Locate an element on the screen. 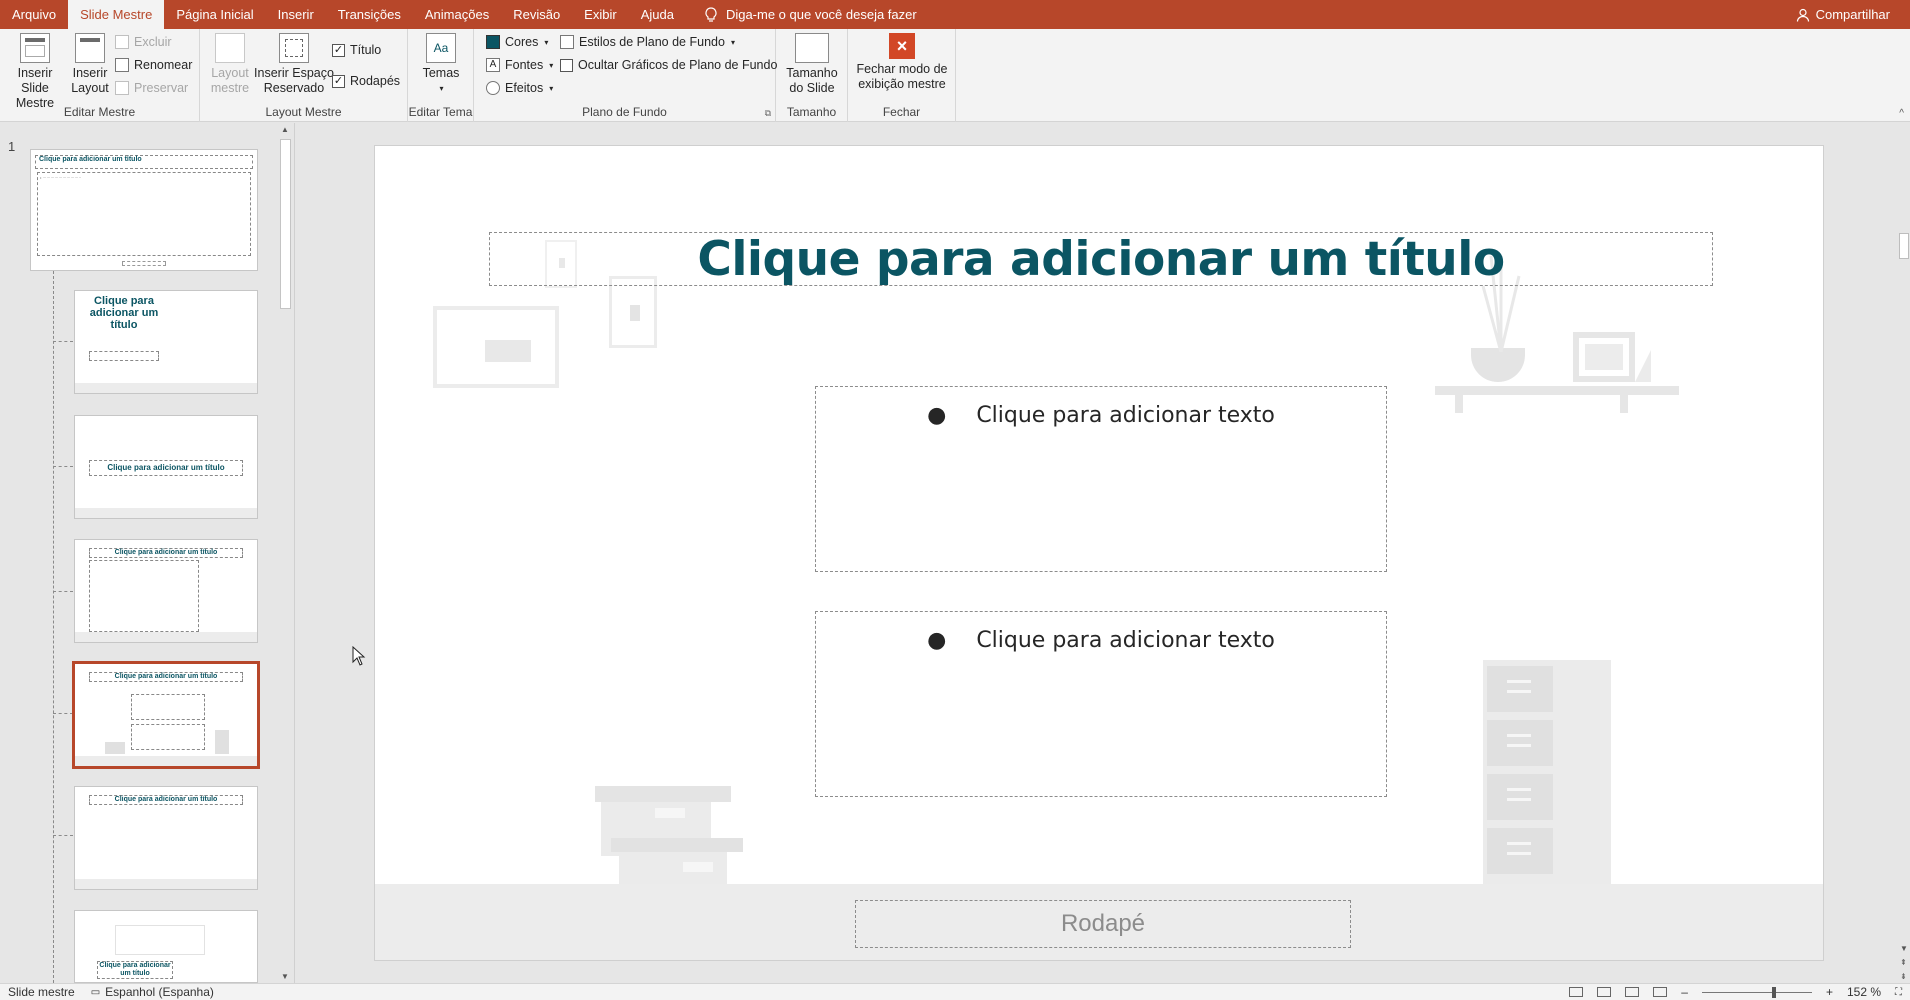 Image resolution: width=1910 pixels, height=1000 pixels. group-tamanho: Tamanho do Slide Tamanho is located at coordinates (812, 75).